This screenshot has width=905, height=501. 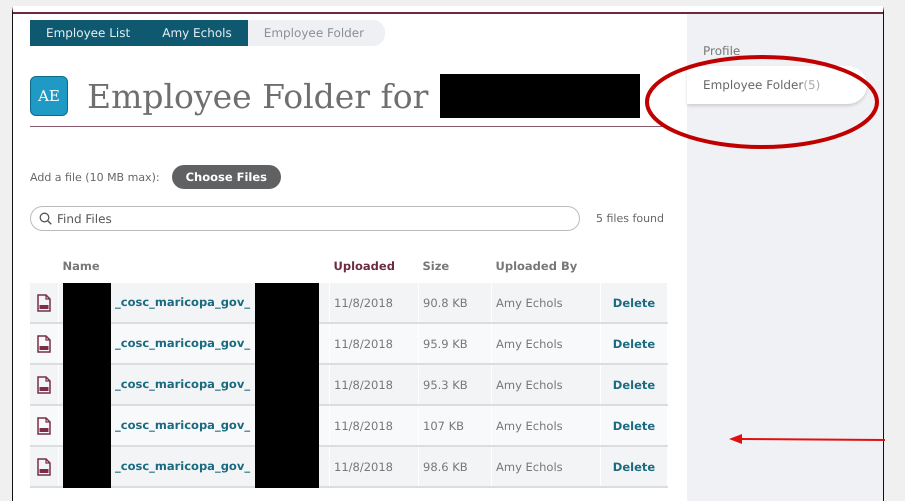 What do you see at coordinates (721, 51) in the screenshot?
I see `sidebar-item: Profile` at bounding box center [721, 51].